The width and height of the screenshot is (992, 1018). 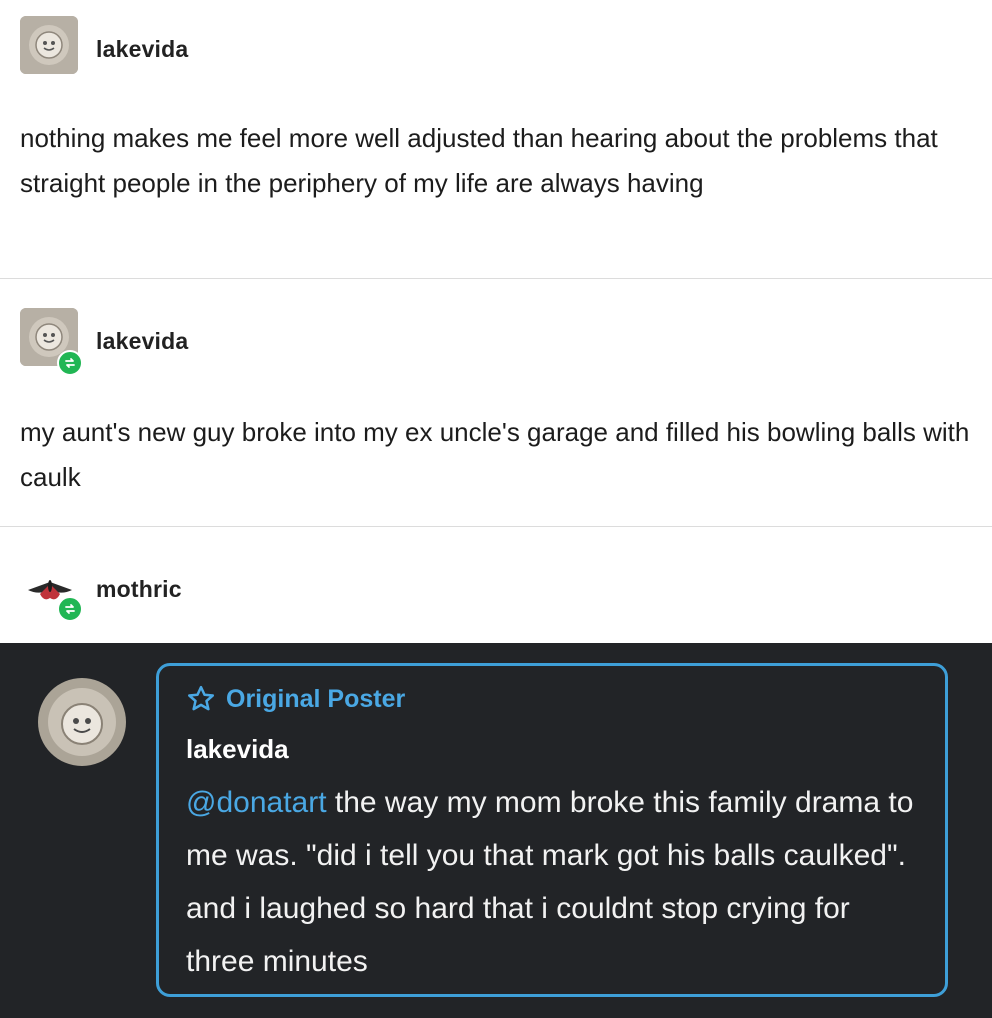 What do you see at coordinates (49, 45) in the screenshot?
I see `avatar-sun-icon` at bounding box center [49, 45].